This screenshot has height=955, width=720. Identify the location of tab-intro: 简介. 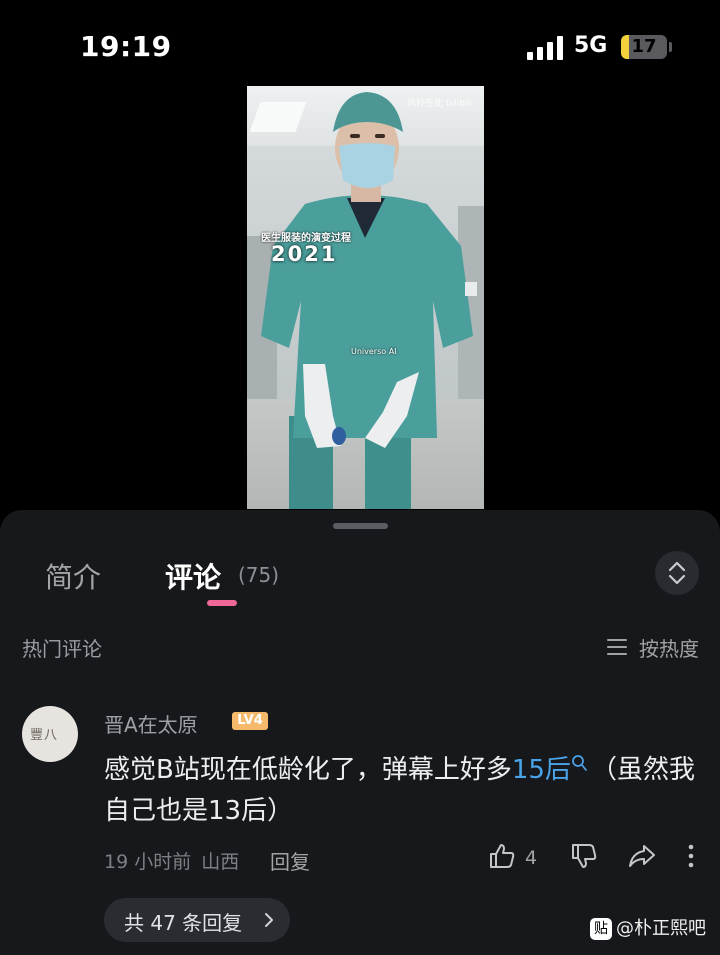
(73, 576).